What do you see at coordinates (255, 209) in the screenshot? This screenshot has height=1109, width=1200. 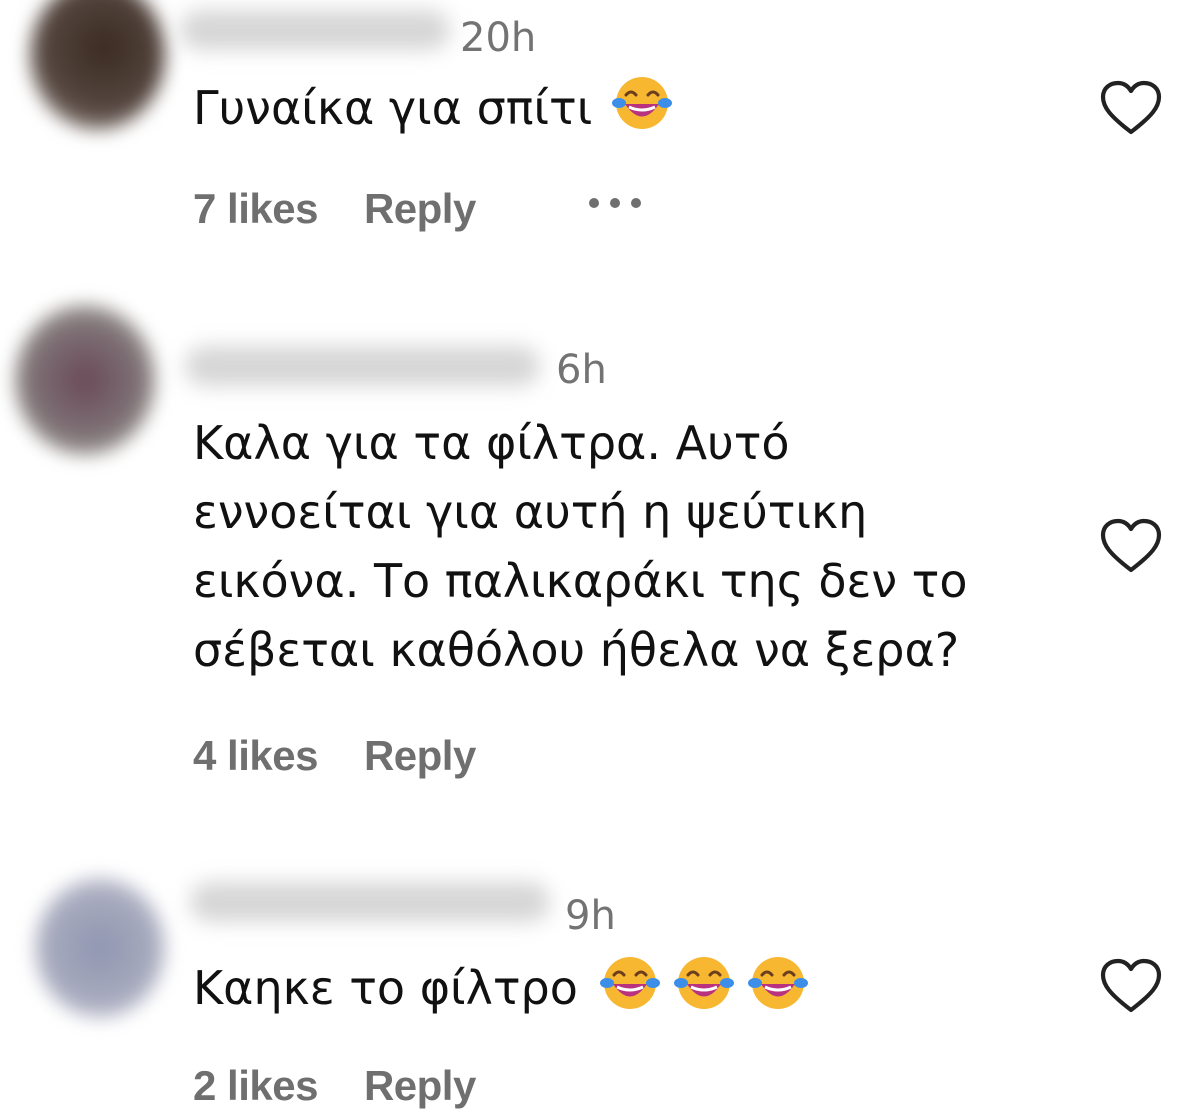 I see `likes-count-link: 7 likes` at bounding box center [255, 209].